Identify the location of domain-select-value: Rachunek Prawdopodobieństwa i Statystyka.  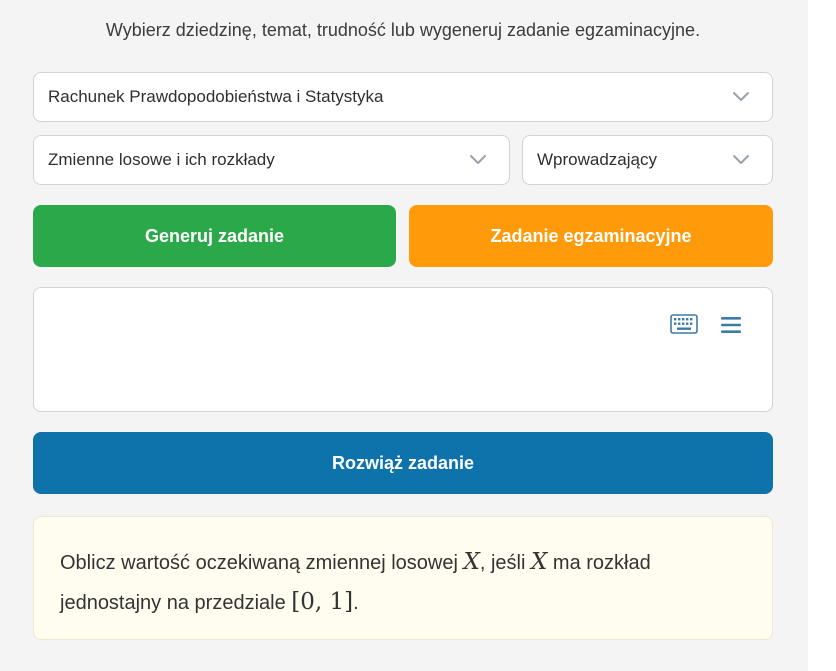
(216, 96).